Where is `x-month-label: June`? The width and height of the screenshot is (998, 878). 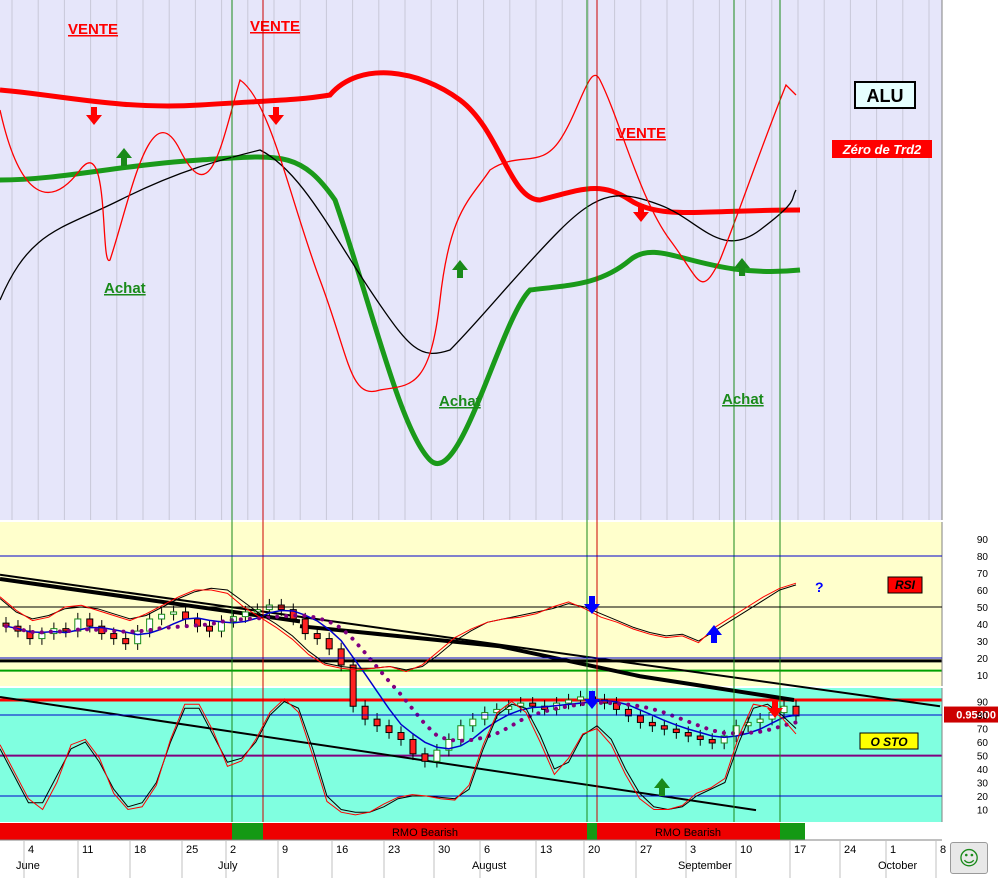 x-month-label: June is located at coordinates (28, 866).